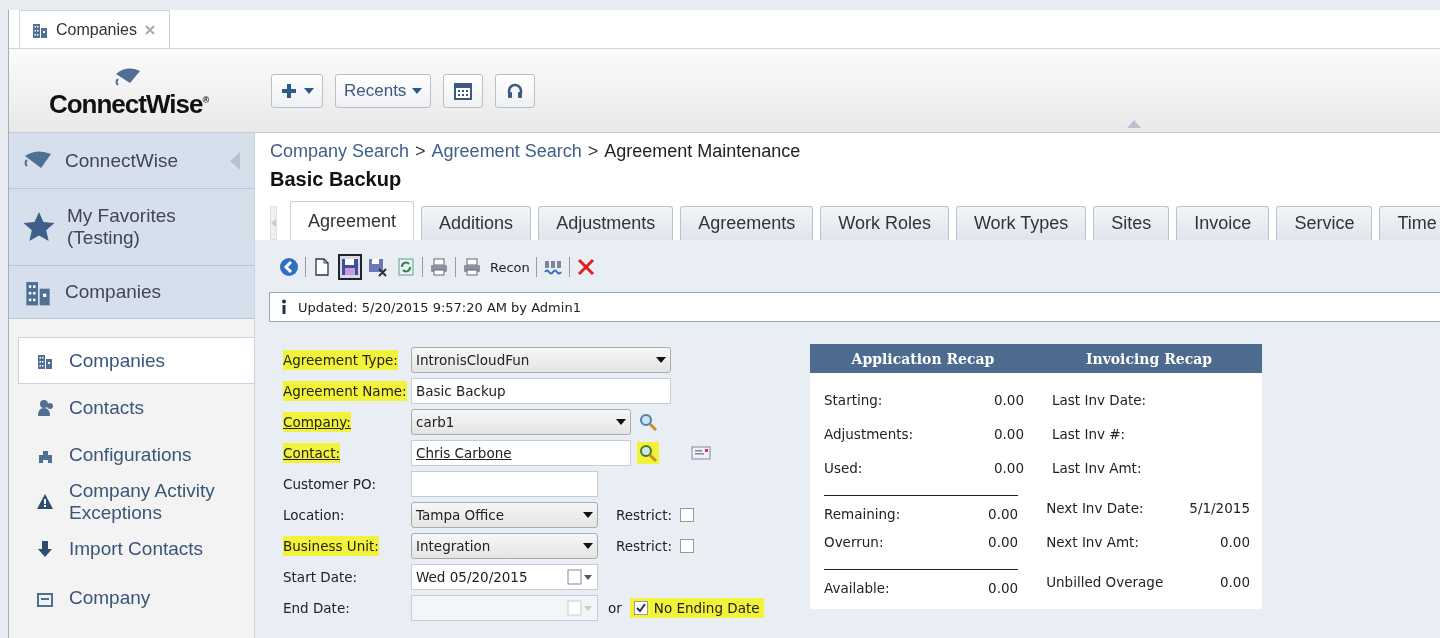 This screenshot has height=638, width=1440. What do you see at coordinates (897, 508) in the screenshot?
I see `recap-label: Remaining:` at bounding box center [897, 508].